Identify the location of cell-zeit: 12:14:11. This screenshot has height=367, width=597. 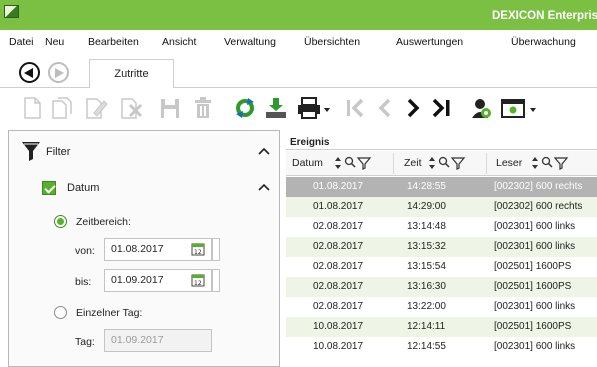
(426, 326).